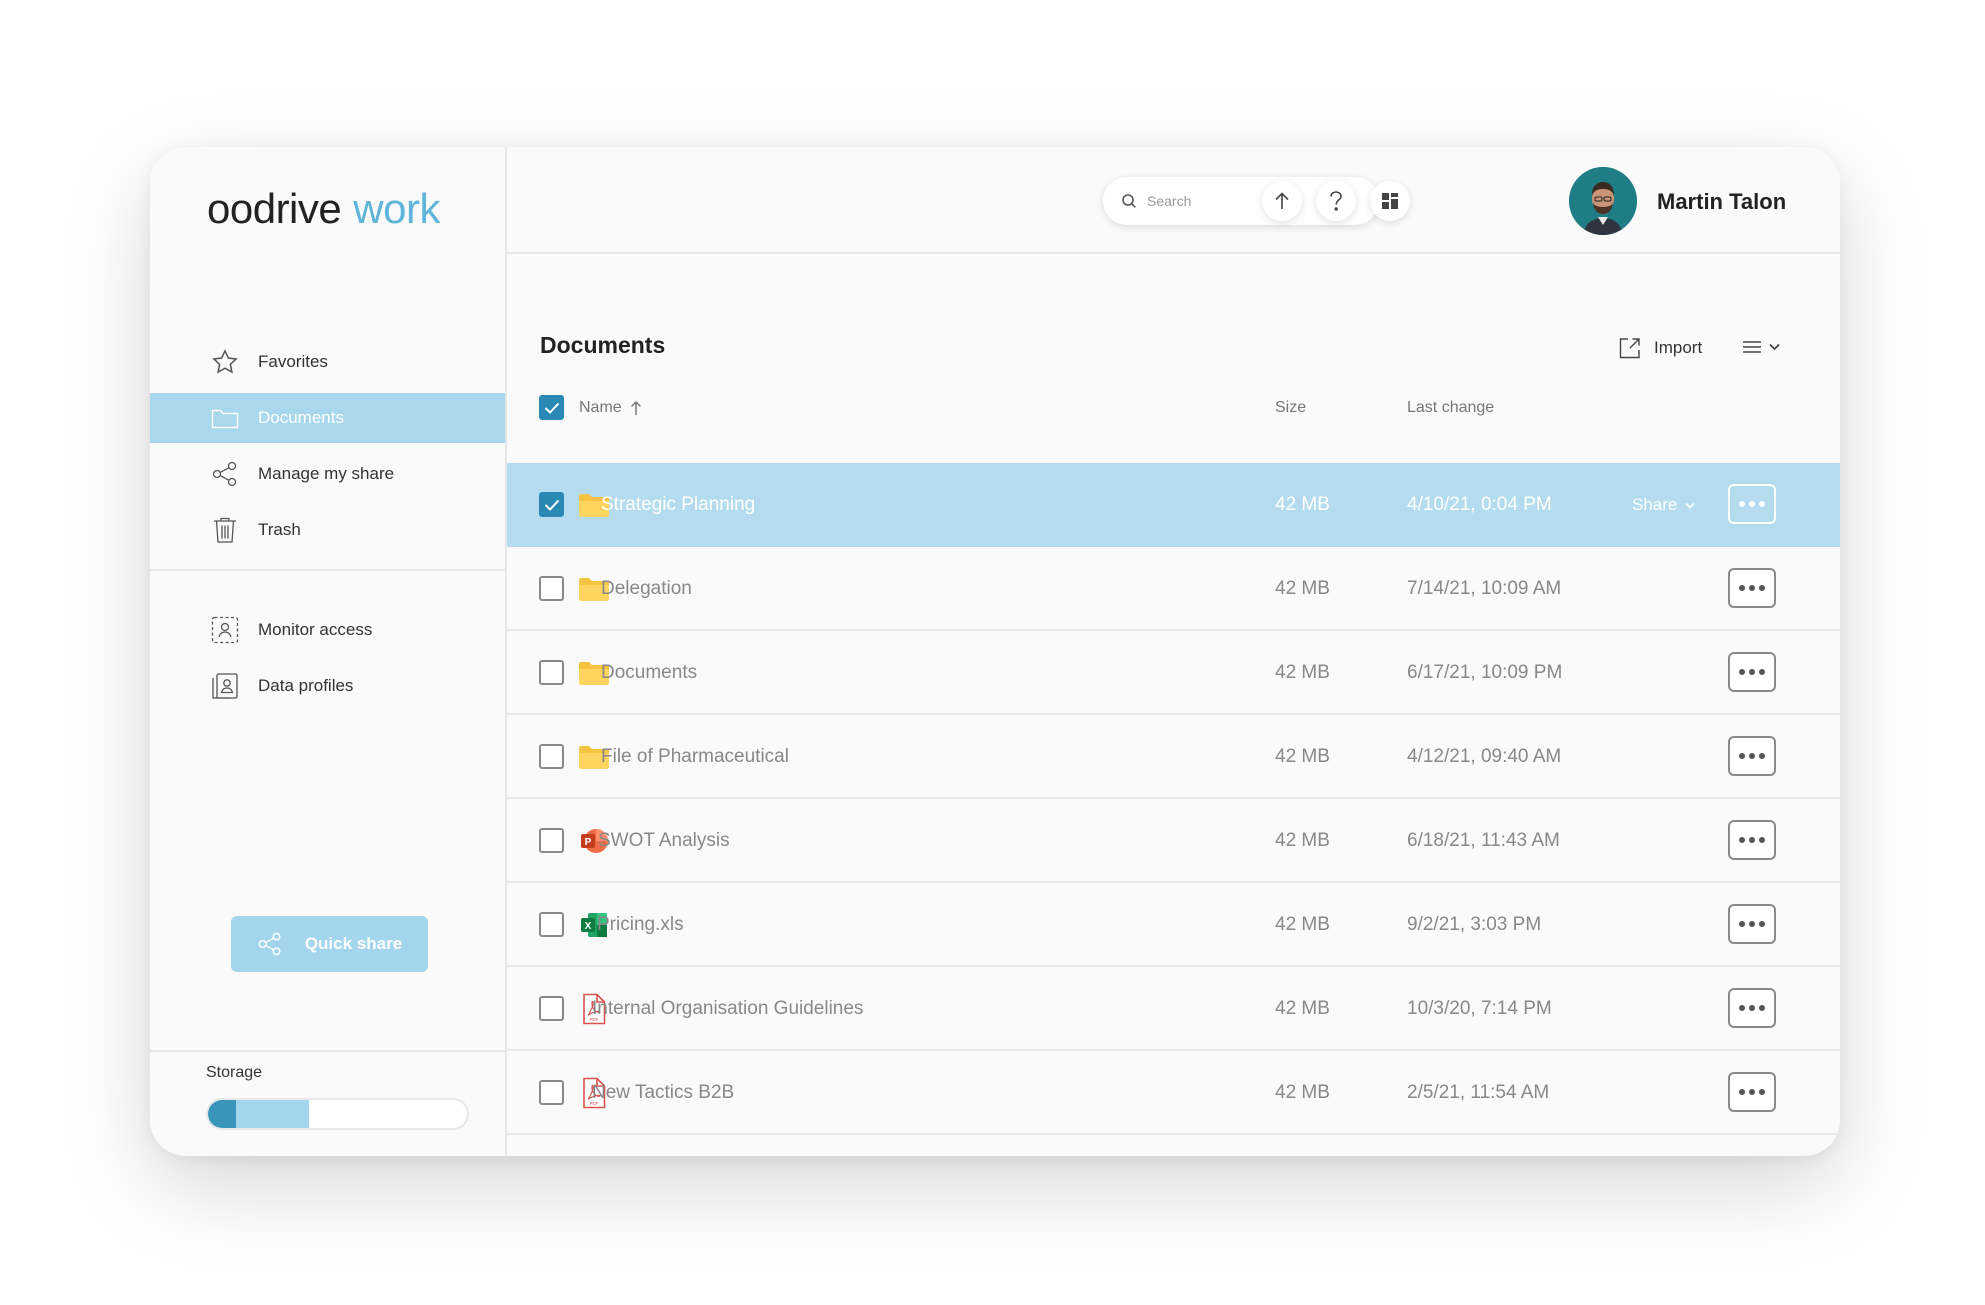 Image resolution: width=1985 pixels, height=1305 pixels. What do you see at coordinates (1474, 924) in the screenshot?
I see `file-last-change: 9/2/21, 3:03 PM` at bounding box center [1474, 924].